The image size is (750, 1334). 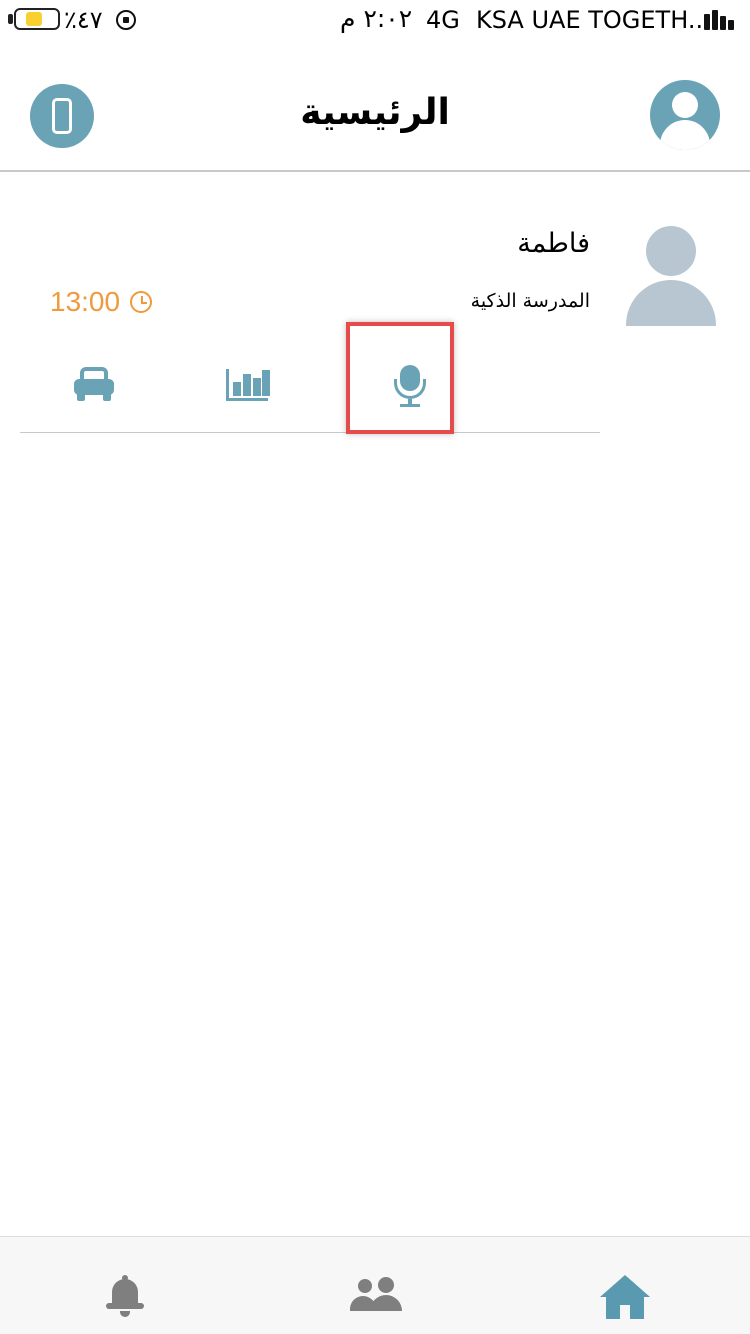 What do you see at coordinates (94, 384) in the screenshot?
I see `car-icon` at bounding box center [94, 384].